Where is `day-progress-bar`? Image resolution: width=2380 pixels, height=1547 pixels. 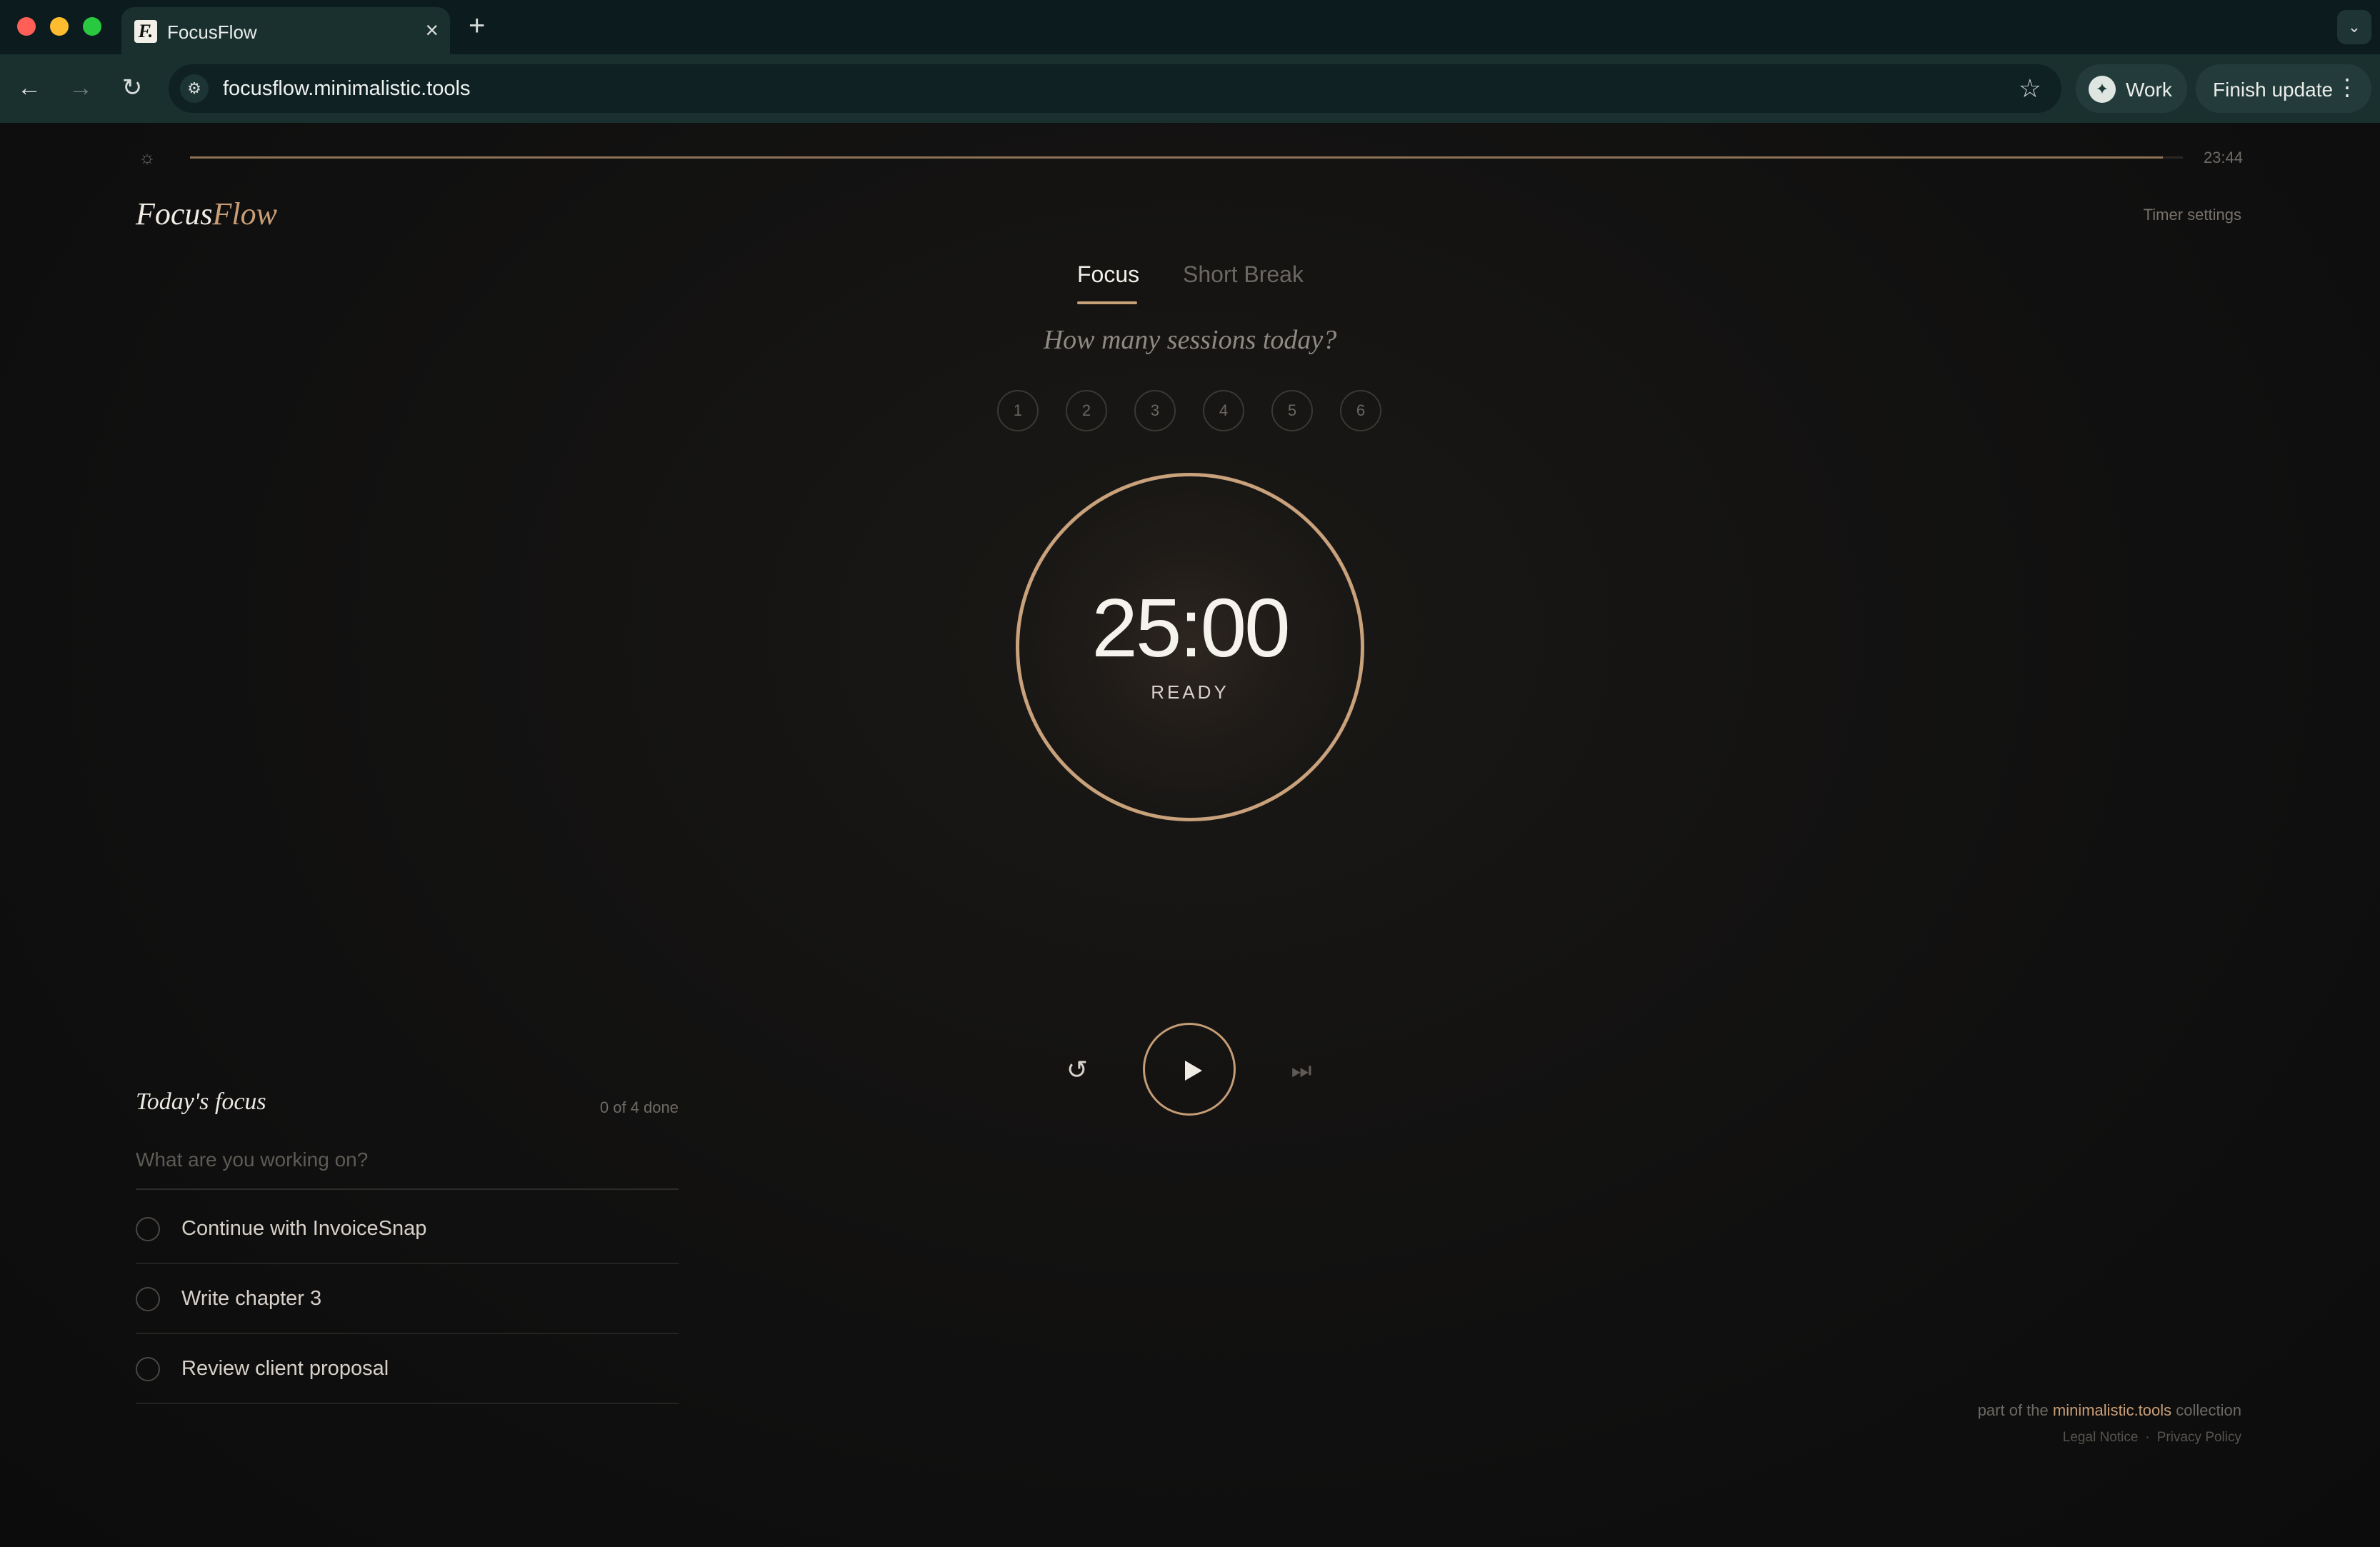 day-progress-bar is located at coordinates (1186, 157).